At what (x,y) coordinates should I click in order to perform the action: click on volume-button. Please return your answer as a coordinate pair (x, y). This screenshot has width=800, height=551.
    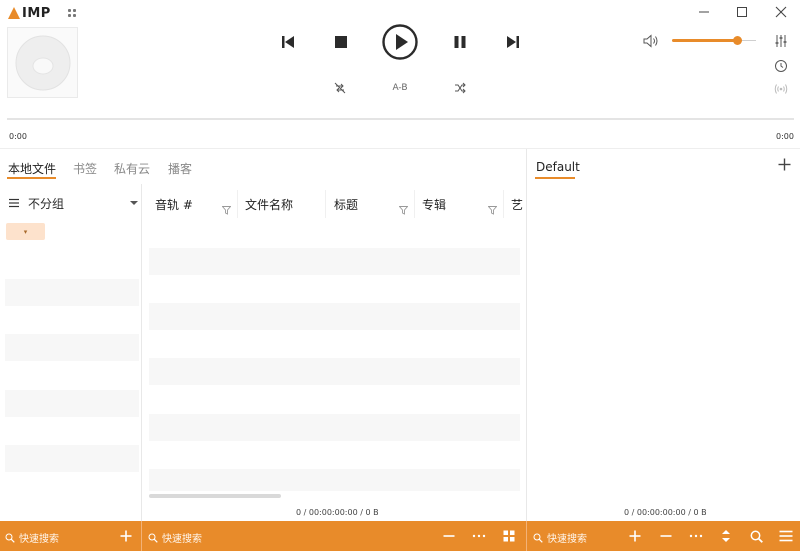
    Looking at the image, I should click on (651, 41).